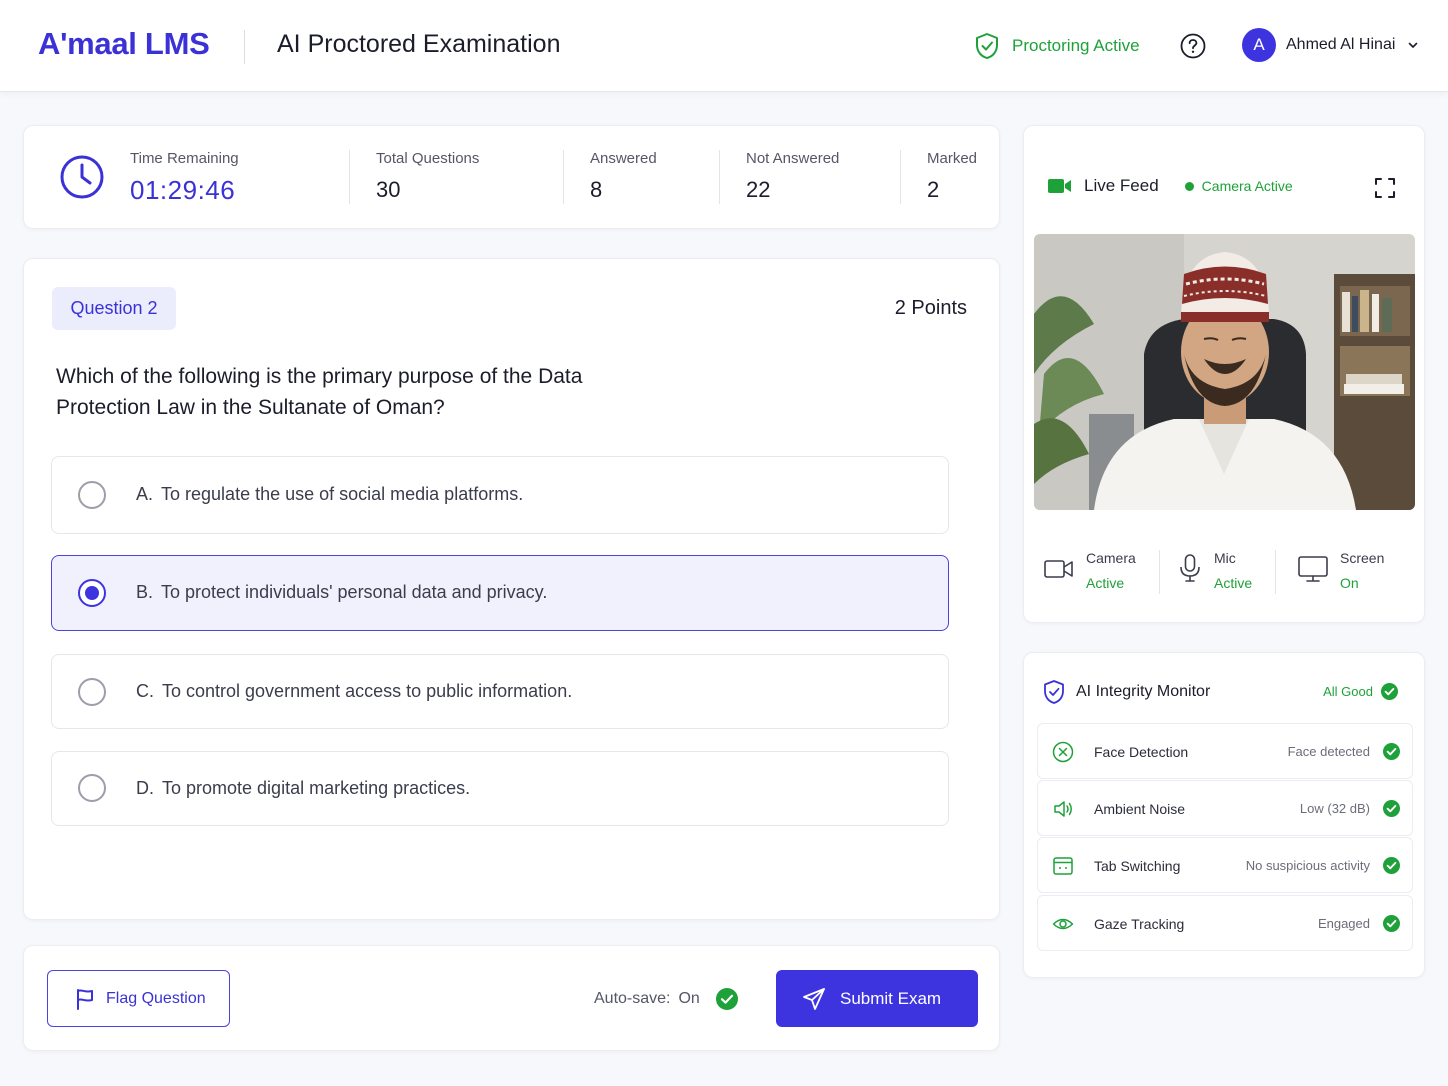 The width and height of the screenshot is (1448, 1086). I want to click on option-letter: B., so click(145, 592).